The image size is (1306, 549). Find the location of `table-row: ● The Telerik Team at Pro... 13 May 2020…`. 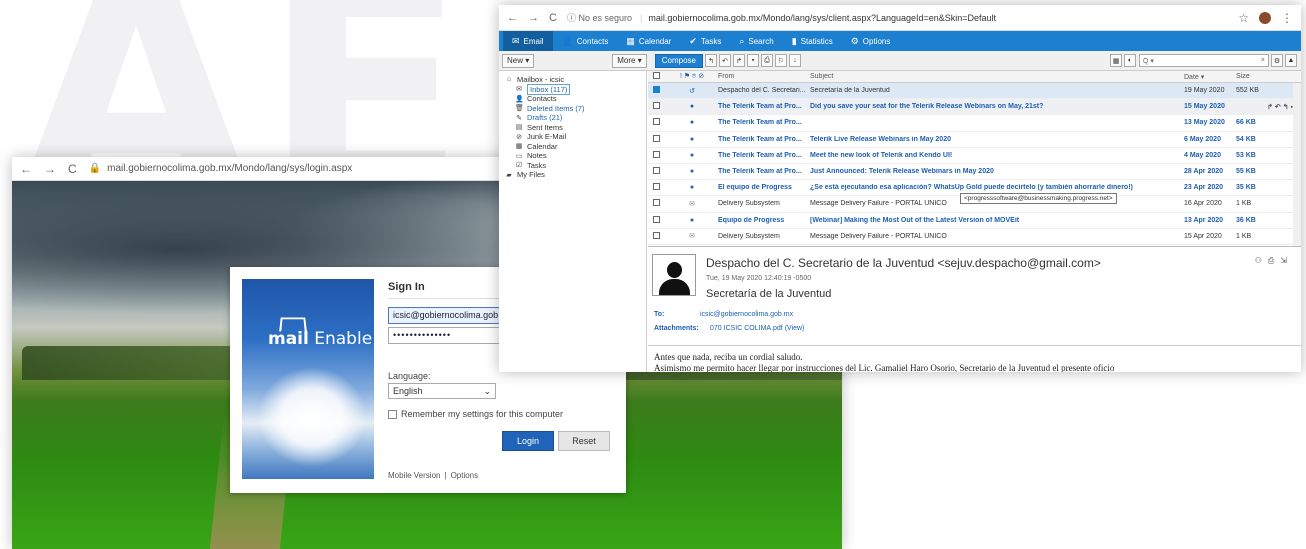

table-row: ● The Telerik Team at Pro... 13 May 2020… is located at coordinates (974, 123).